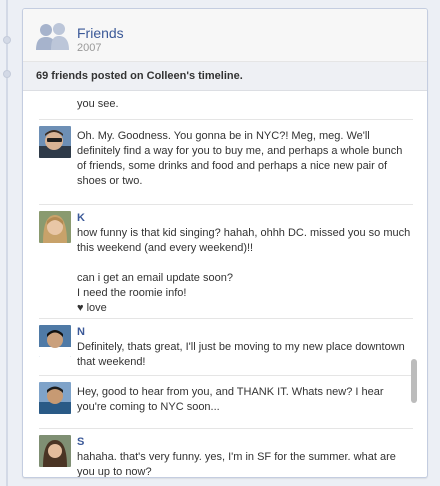 This screenshot has height=486, width=440. I want to click on card-title: Friends, so click(100, 33).